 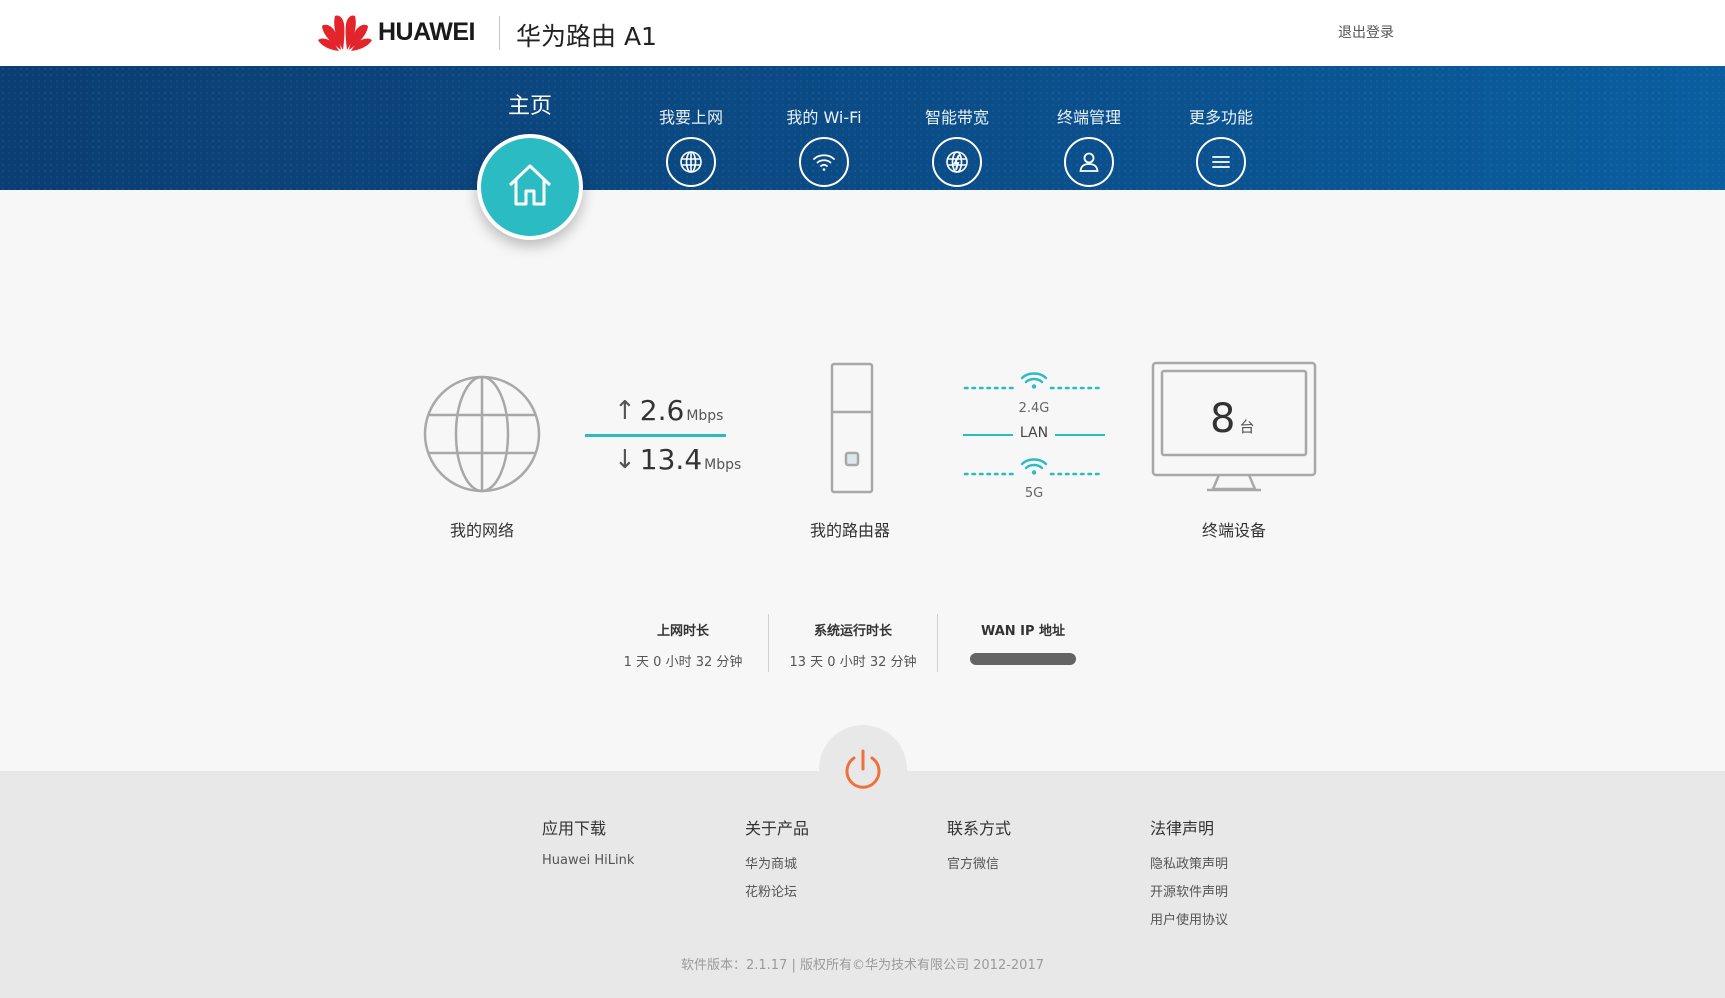 I want to click on footer-heading: 关于产品, so click(x=777, y=828).